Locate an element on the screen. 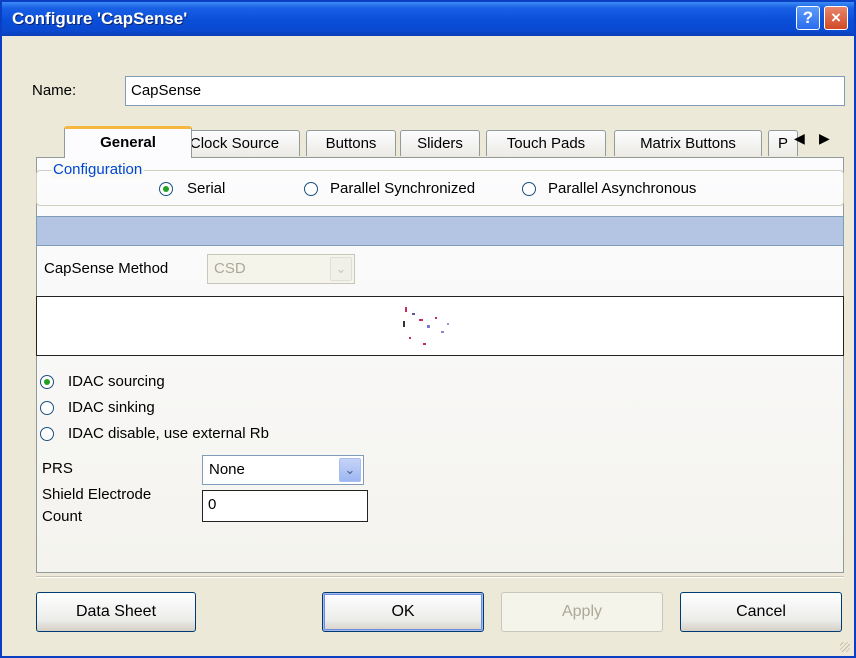 The height and width of the screenshot is (658, 856). dialog-title: Configure 'CapSense' is located at coordinates (100, 18).